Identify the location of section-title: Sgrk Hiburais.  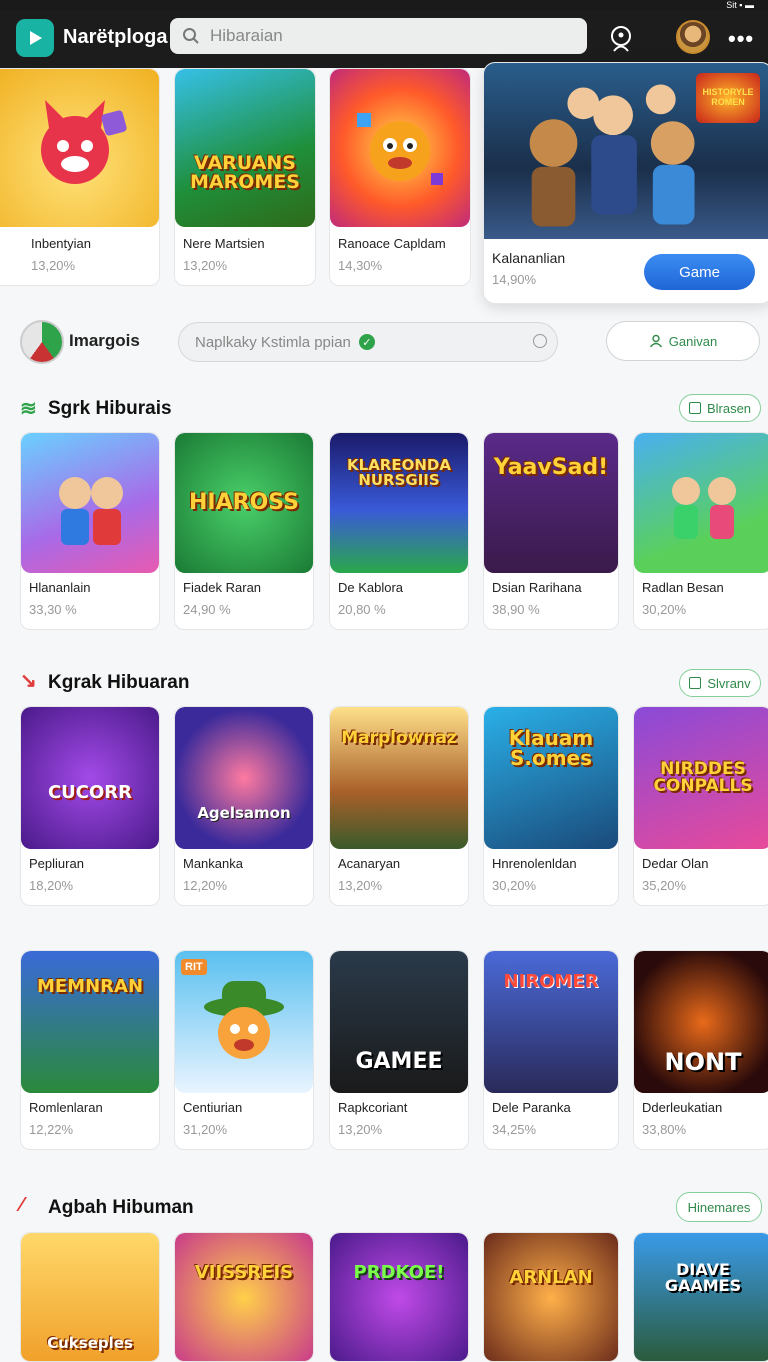
(110, 408).